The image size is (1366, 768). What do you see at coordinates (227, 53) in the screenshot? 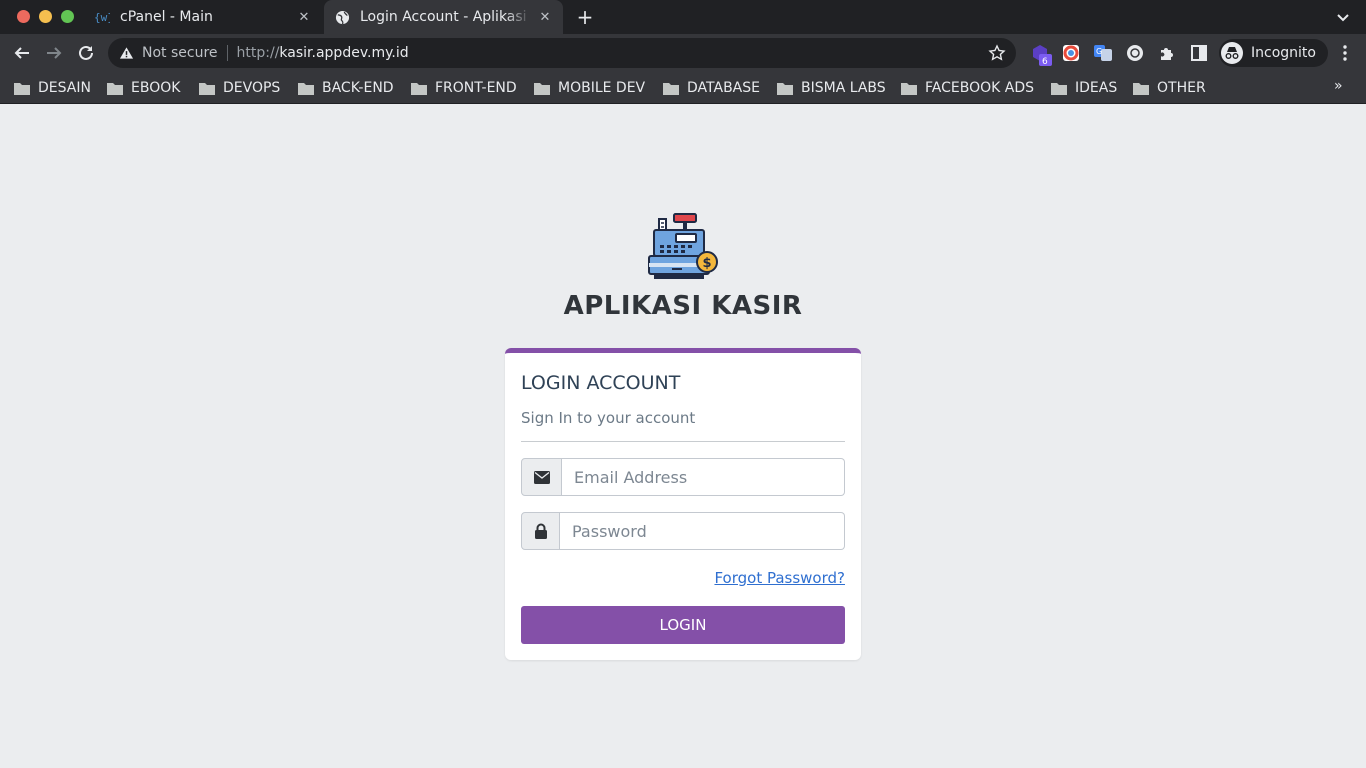
I see `address-divider` at bounding box center [227, 53].